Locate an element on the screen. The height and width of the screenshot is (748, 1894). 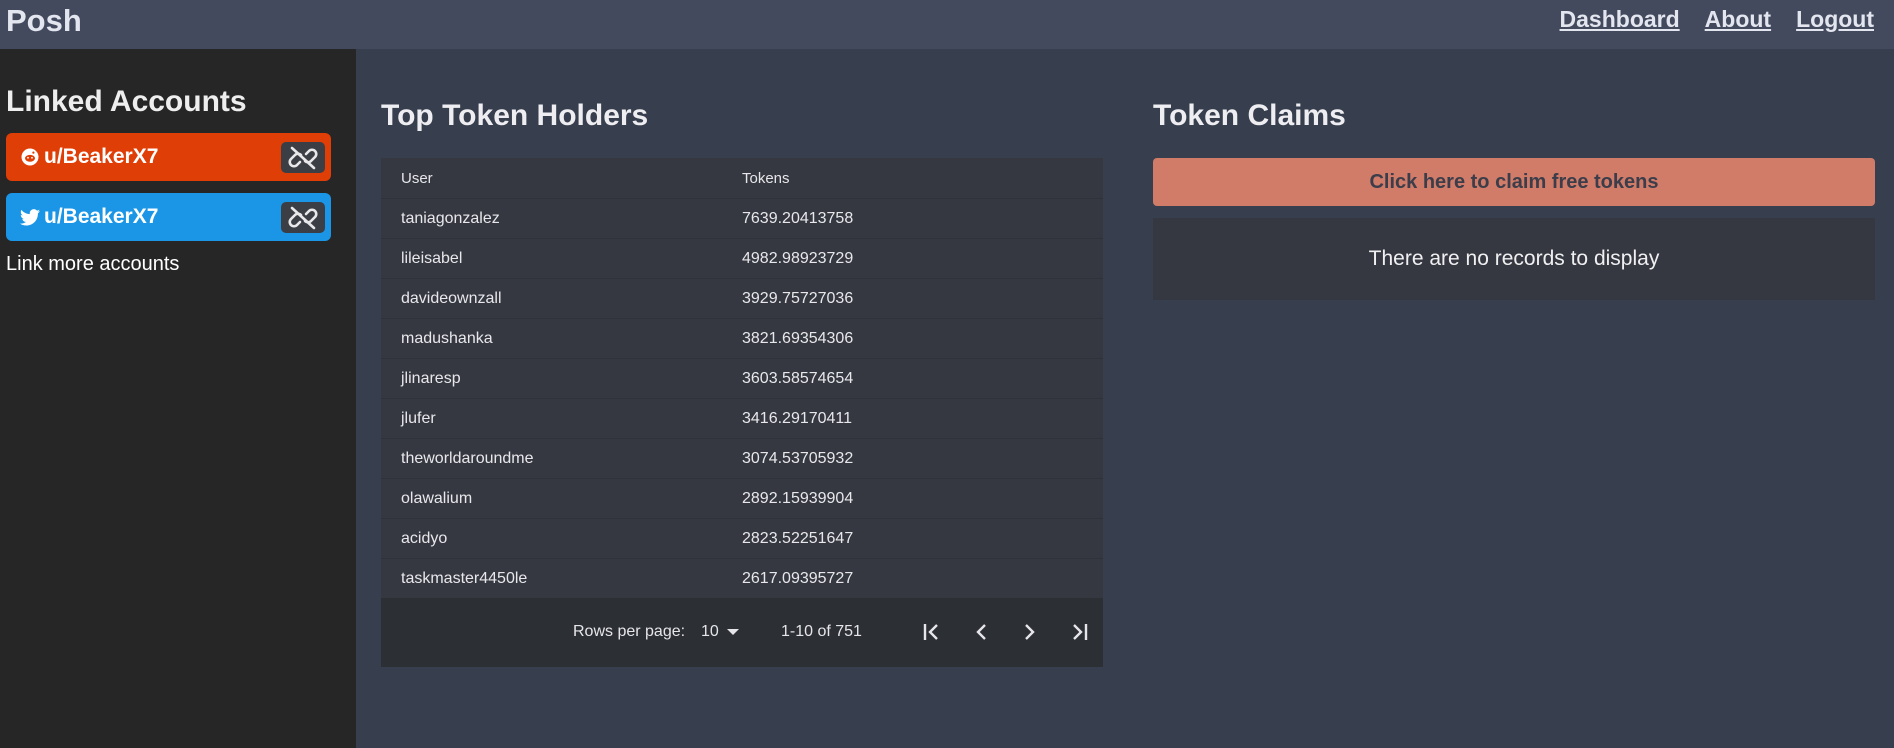
table-row: madushanka 3821.69354306 is located at coordinates (742, 338).